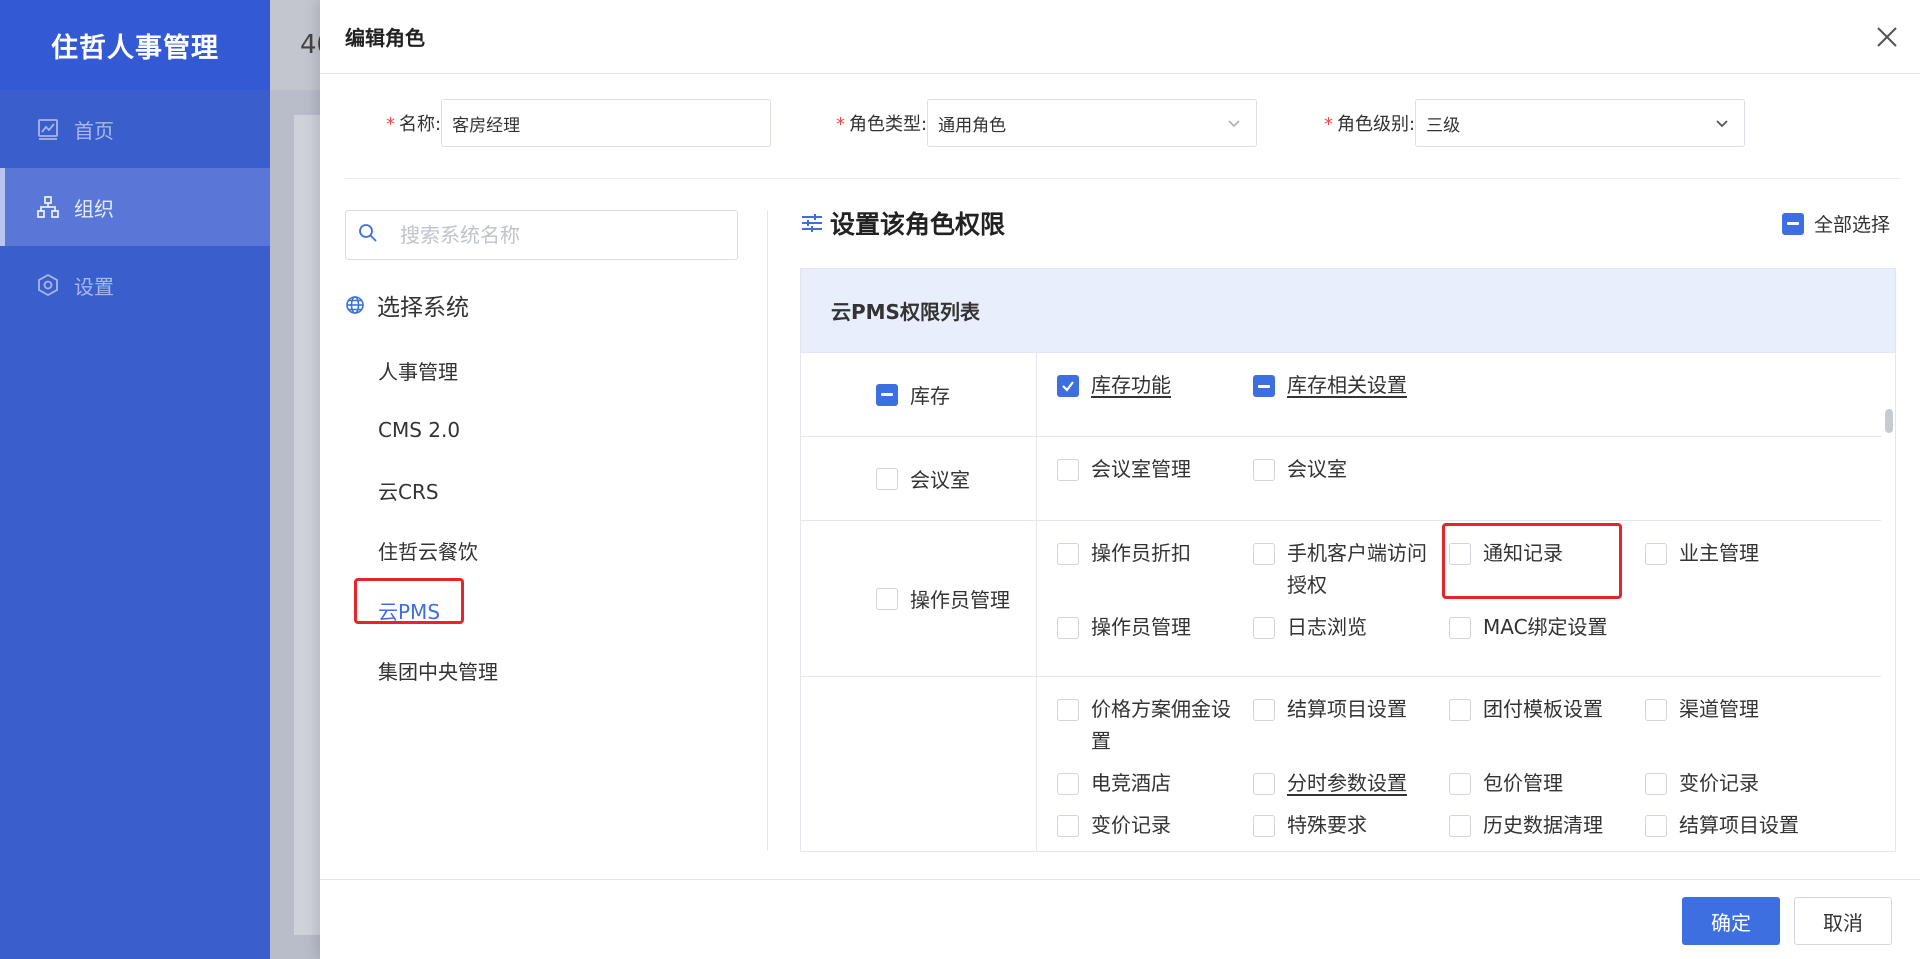 The width and height of the screenshot is (1920, 959). I want to click on permission-row: 会议室 会议室管理 会议室, so click(1341, 479).